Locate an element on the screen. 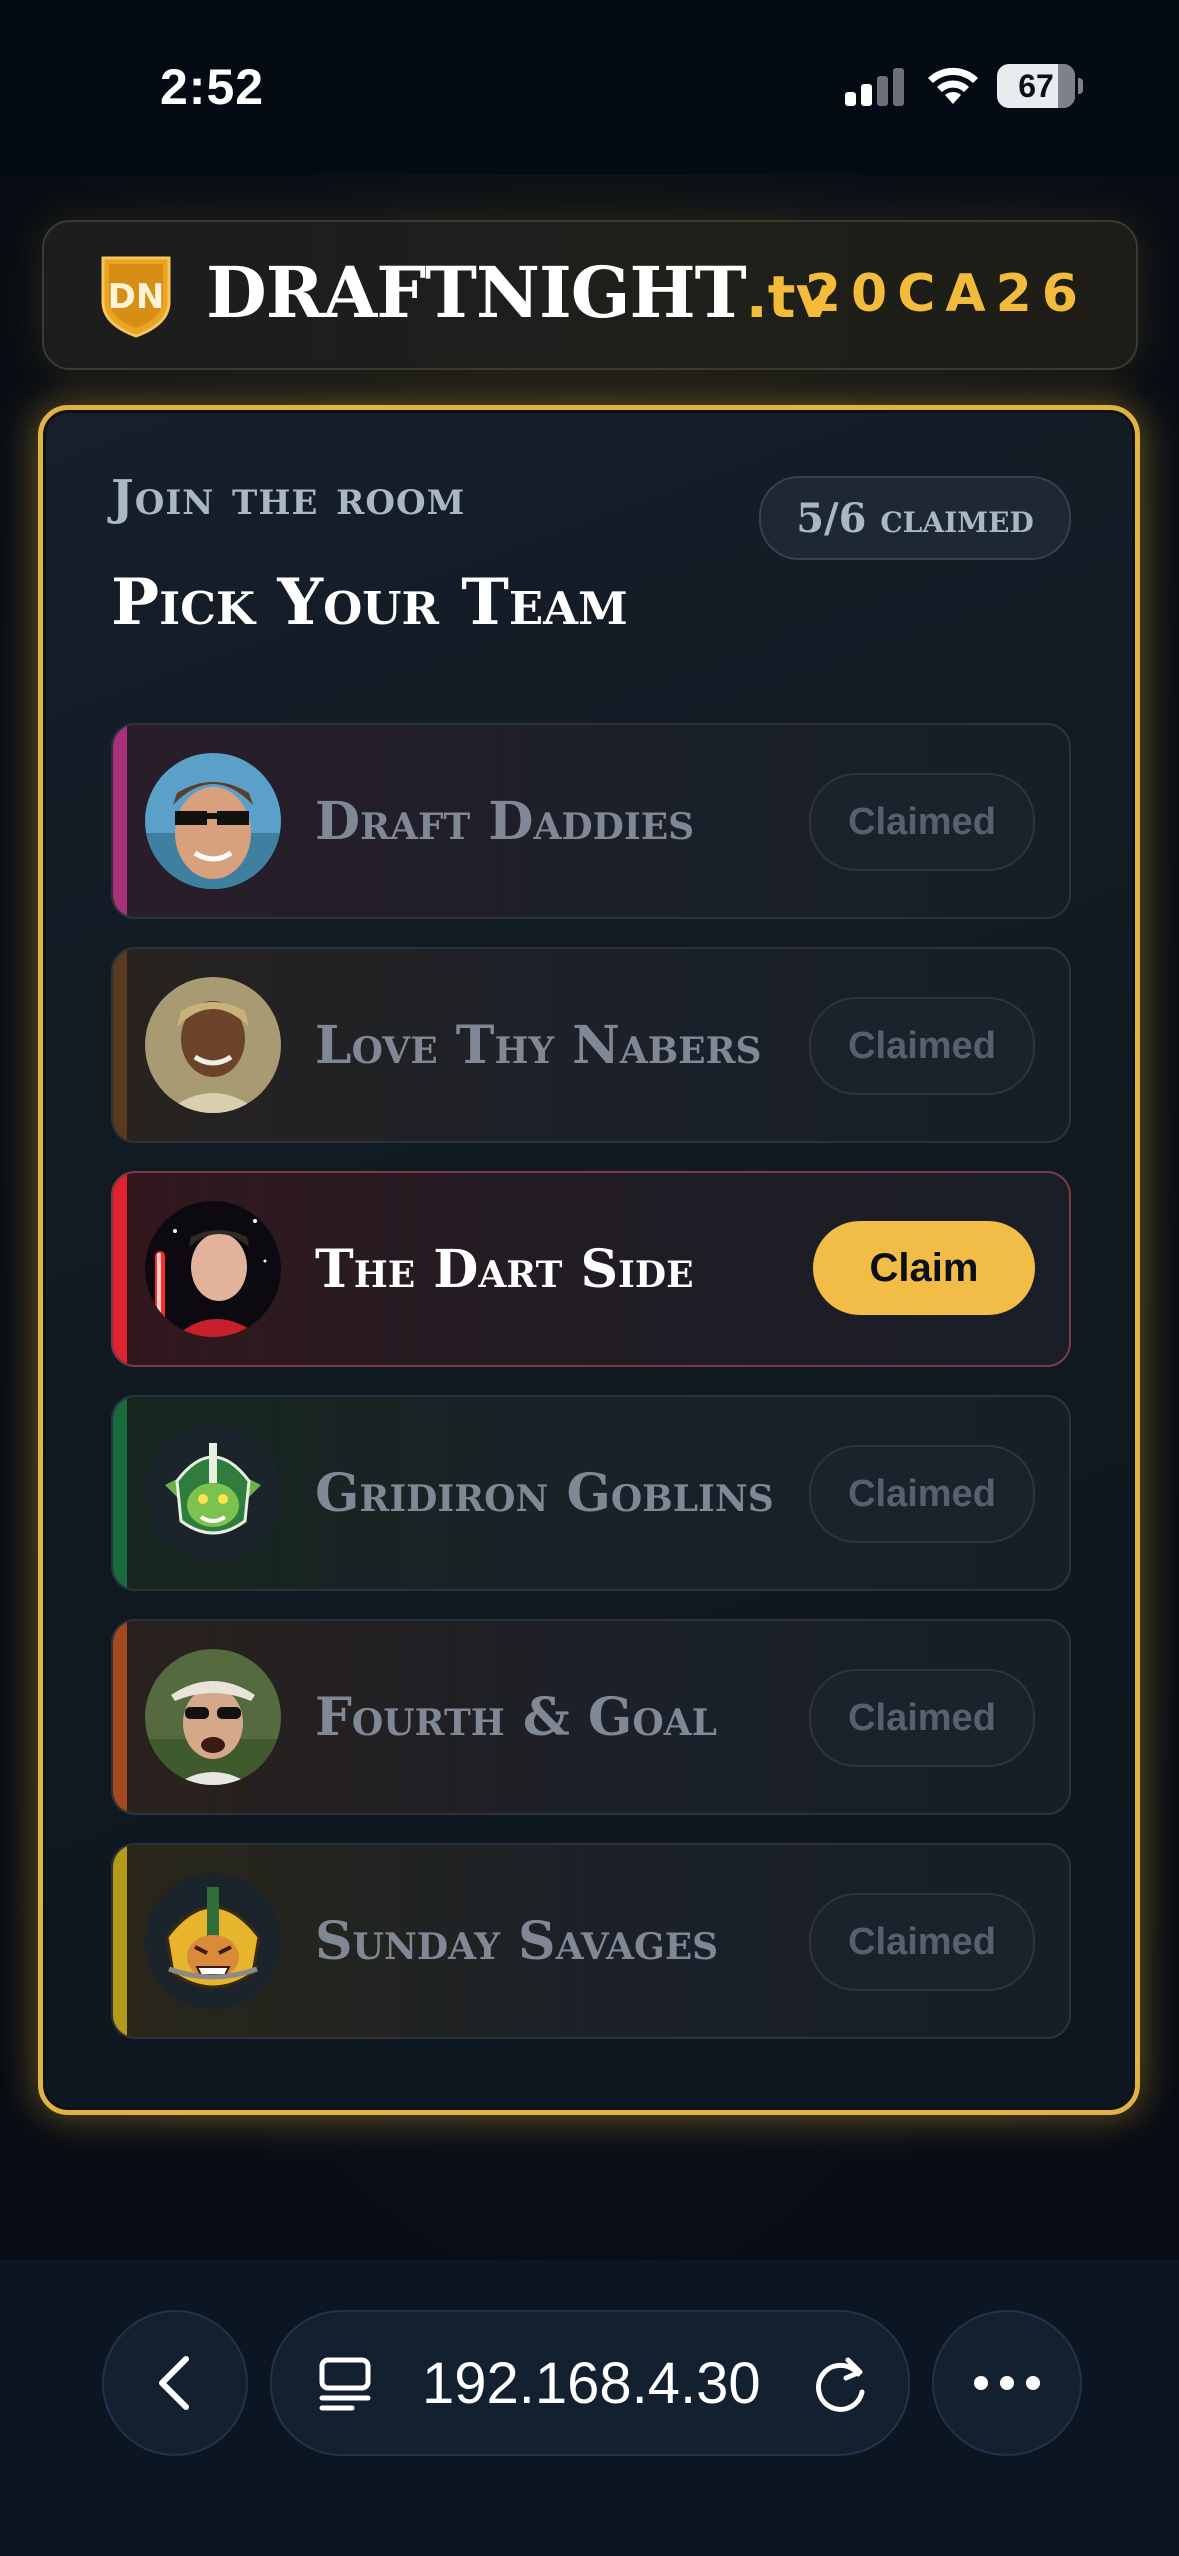 The height and width of the screenshot is (2556, 1179). page-menu-icon is located at coordinates (345, 2384).